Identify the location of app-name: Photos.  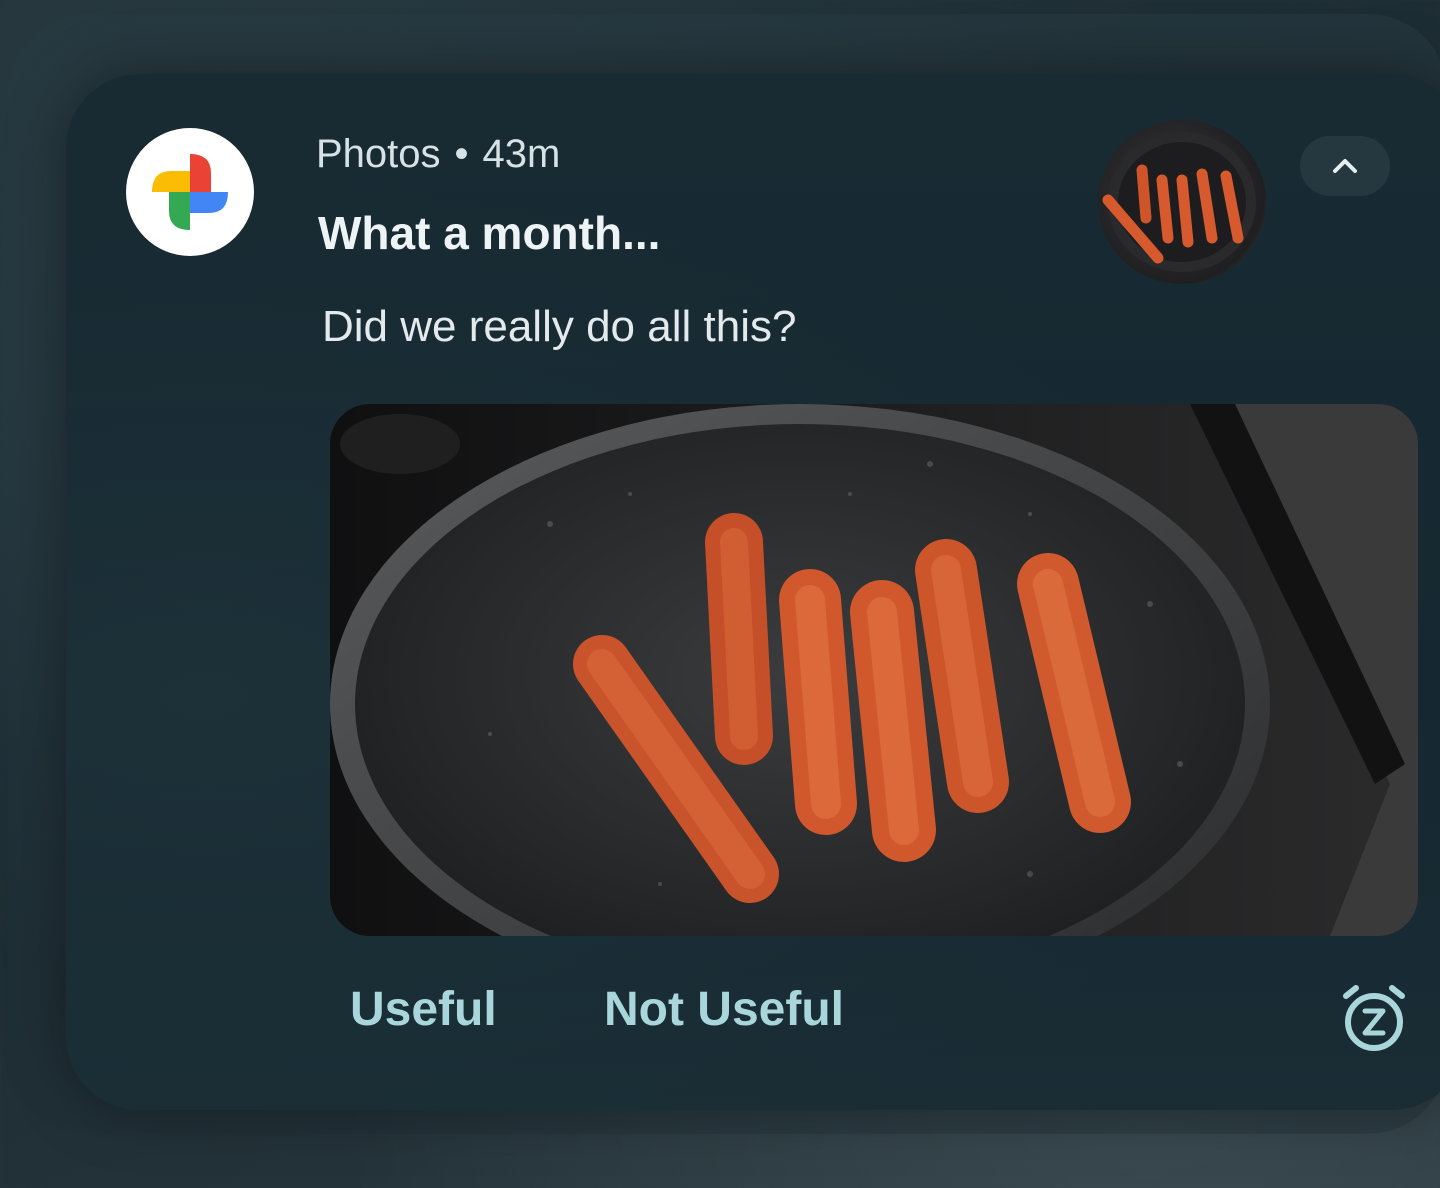
(378, 154).